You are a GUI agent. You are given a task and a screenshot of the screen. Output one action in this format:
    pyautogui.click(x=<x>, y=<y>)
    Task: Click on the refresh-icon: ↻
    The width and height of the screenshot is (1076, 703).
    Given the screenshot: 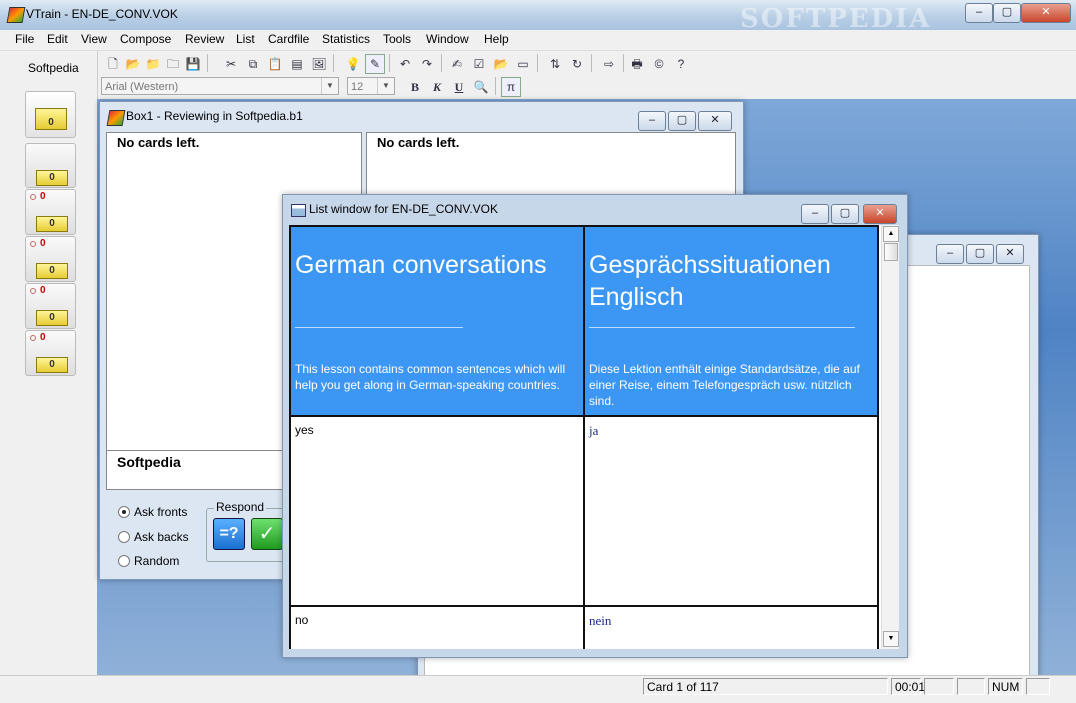 What is the action you would take?
    pyautogui.click(x=577, y=64)
    